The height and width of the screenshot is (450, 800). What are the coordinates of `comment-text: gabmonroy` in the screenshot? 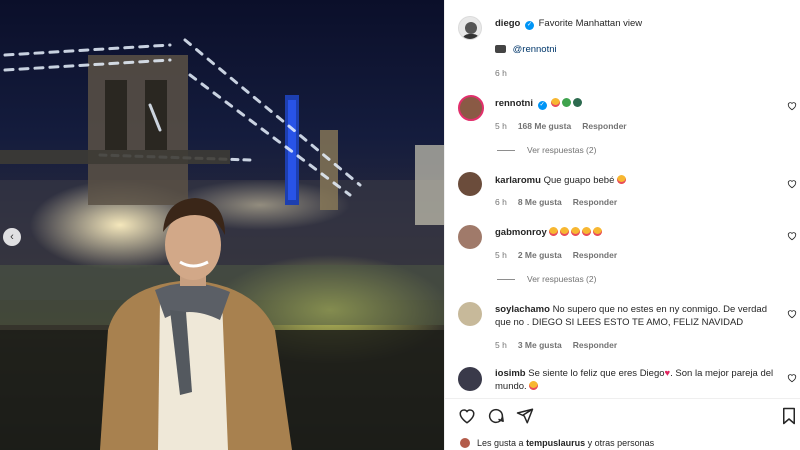 It's located at (549, 232).